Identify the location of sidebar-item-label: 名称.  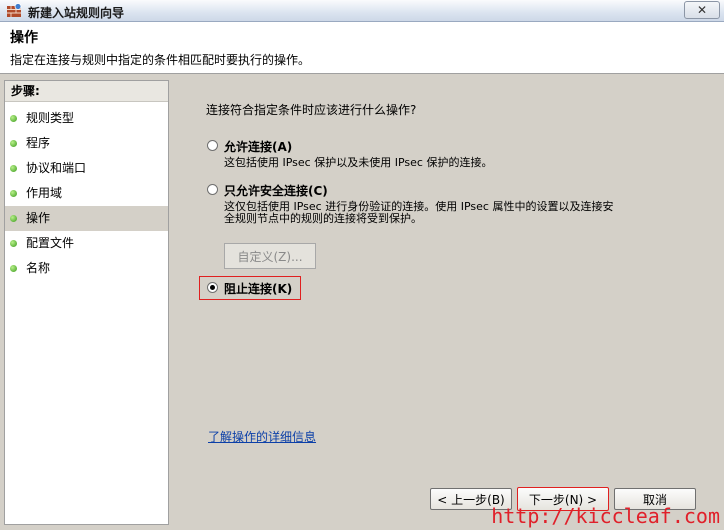
(38, 268).